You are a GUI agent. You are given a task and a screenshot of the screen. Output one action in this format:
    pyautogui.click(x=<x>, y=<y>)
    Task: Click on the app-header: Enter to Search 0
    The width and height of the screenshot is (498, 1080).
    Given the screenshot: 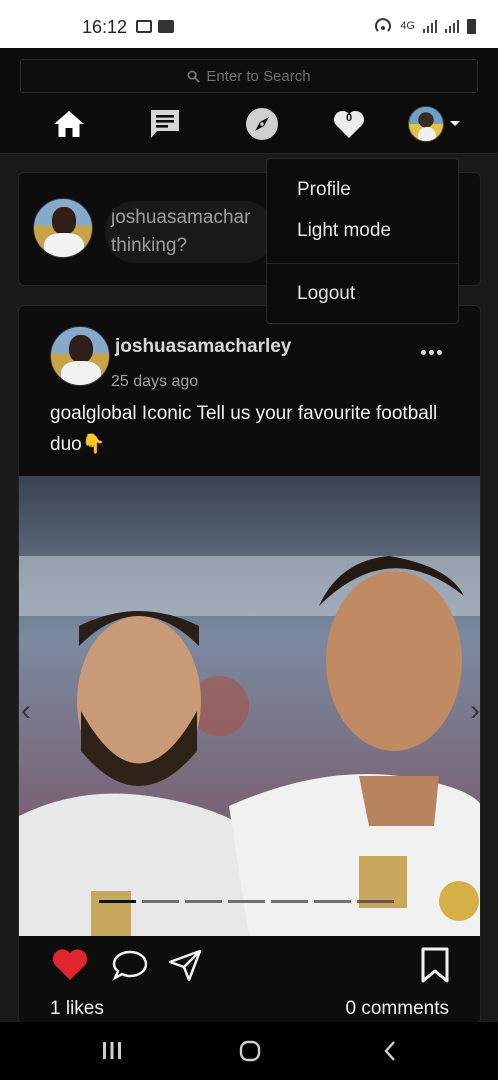 What is the action you would take?
    pyautogui.click(x=249, y=101)
    